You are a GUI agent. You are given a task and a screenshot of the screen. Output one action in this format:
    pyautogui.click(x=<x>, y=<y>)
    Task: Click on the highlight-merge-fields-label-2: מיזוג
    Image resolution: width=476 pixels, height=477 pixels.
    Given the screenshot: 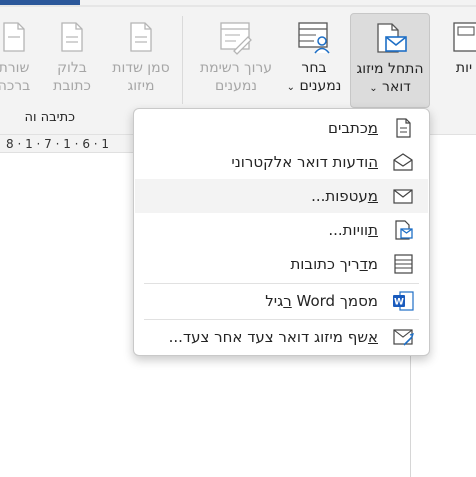 What is the action you would take?
    pyautogui.click(x=141, y=86)
    